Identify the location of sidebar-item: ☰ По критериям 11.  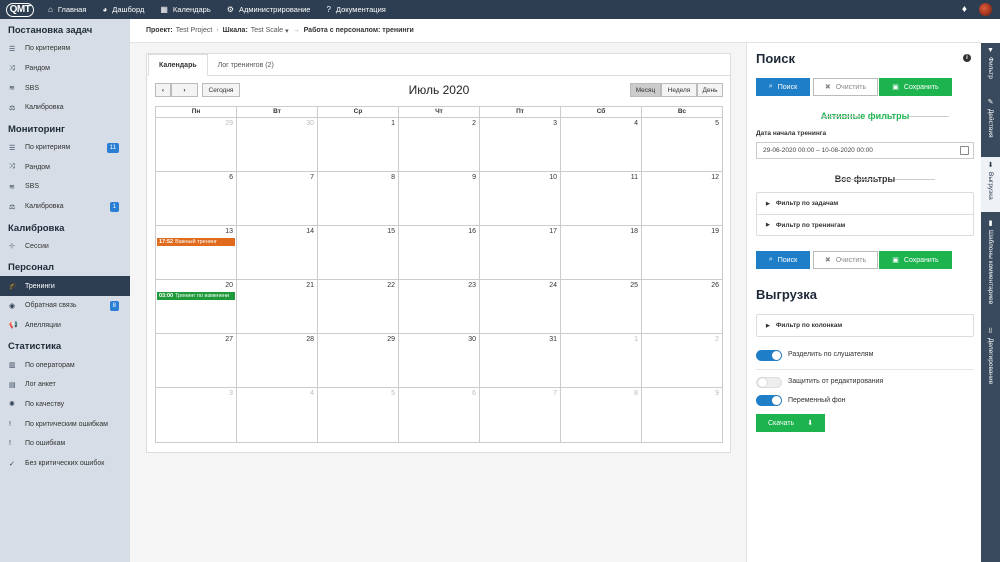
(65, 148).